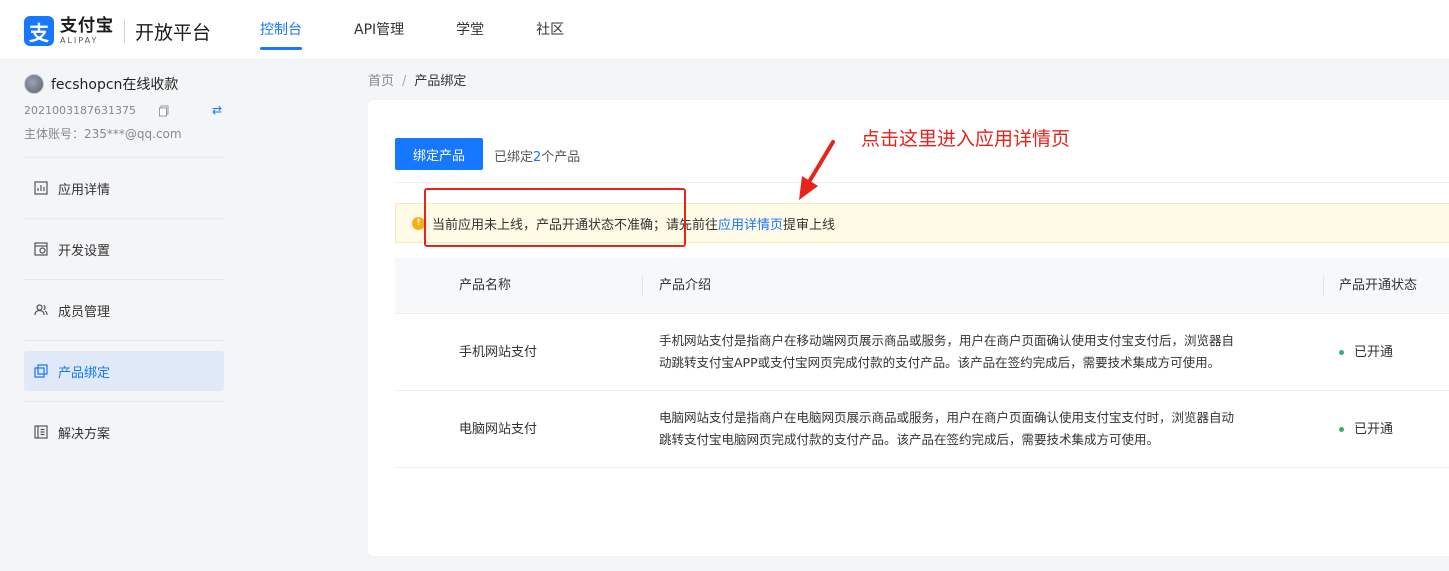 The height and width of the screenshot is (571, 1449). I want to click on logo-text: 支付宝 ALIPAY, so click(87, 30).